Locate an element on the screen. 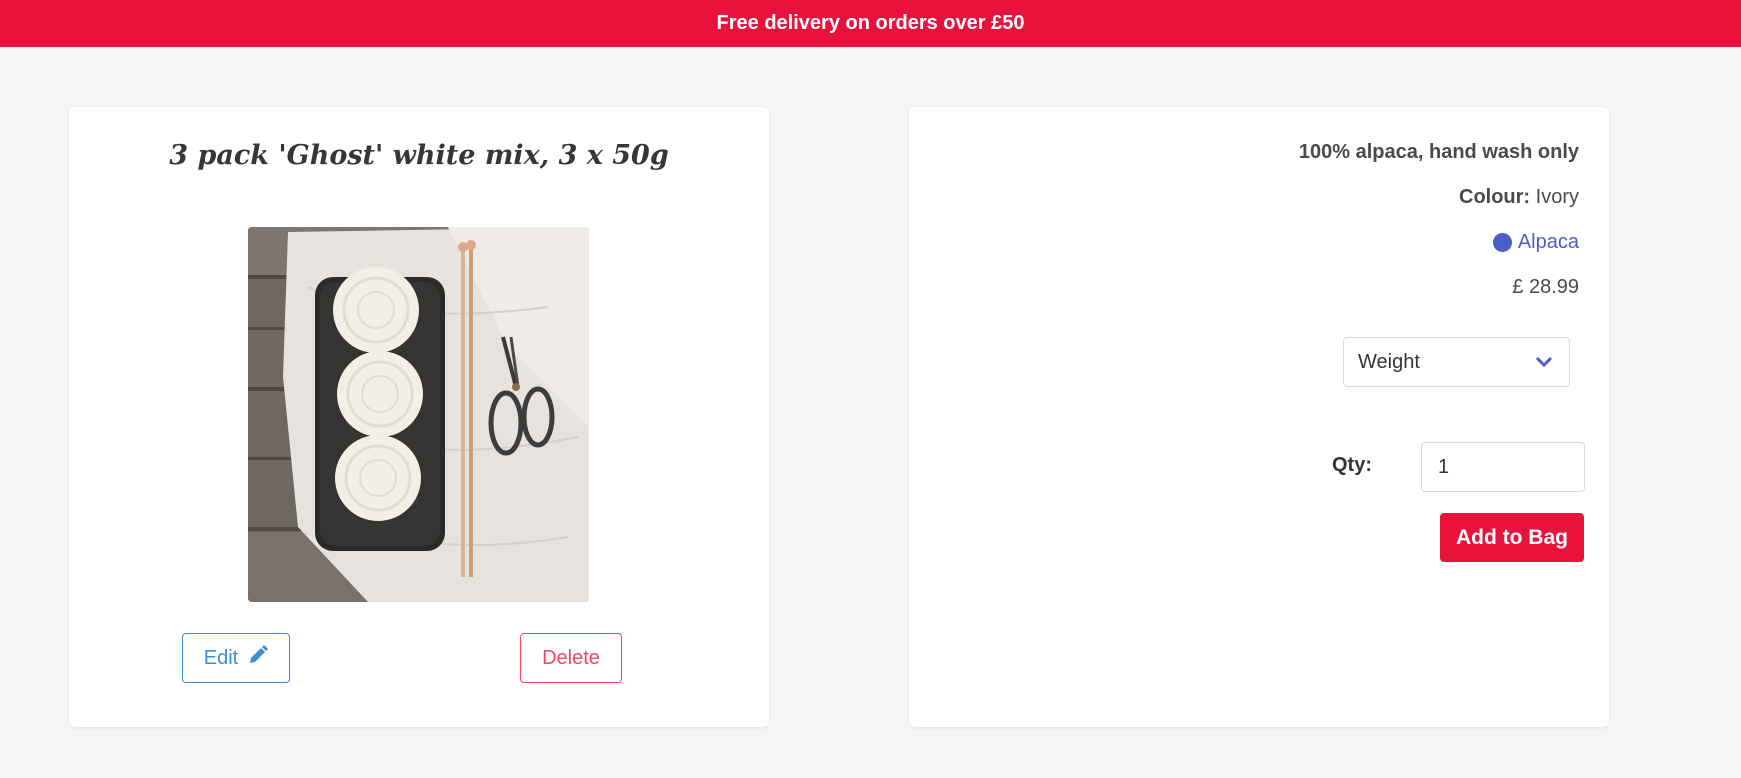 Image resolution: width=1741 pixels, height=778 pixels. promo-text: Free delivery on orders over £50 is located at coordinates (870, 23).